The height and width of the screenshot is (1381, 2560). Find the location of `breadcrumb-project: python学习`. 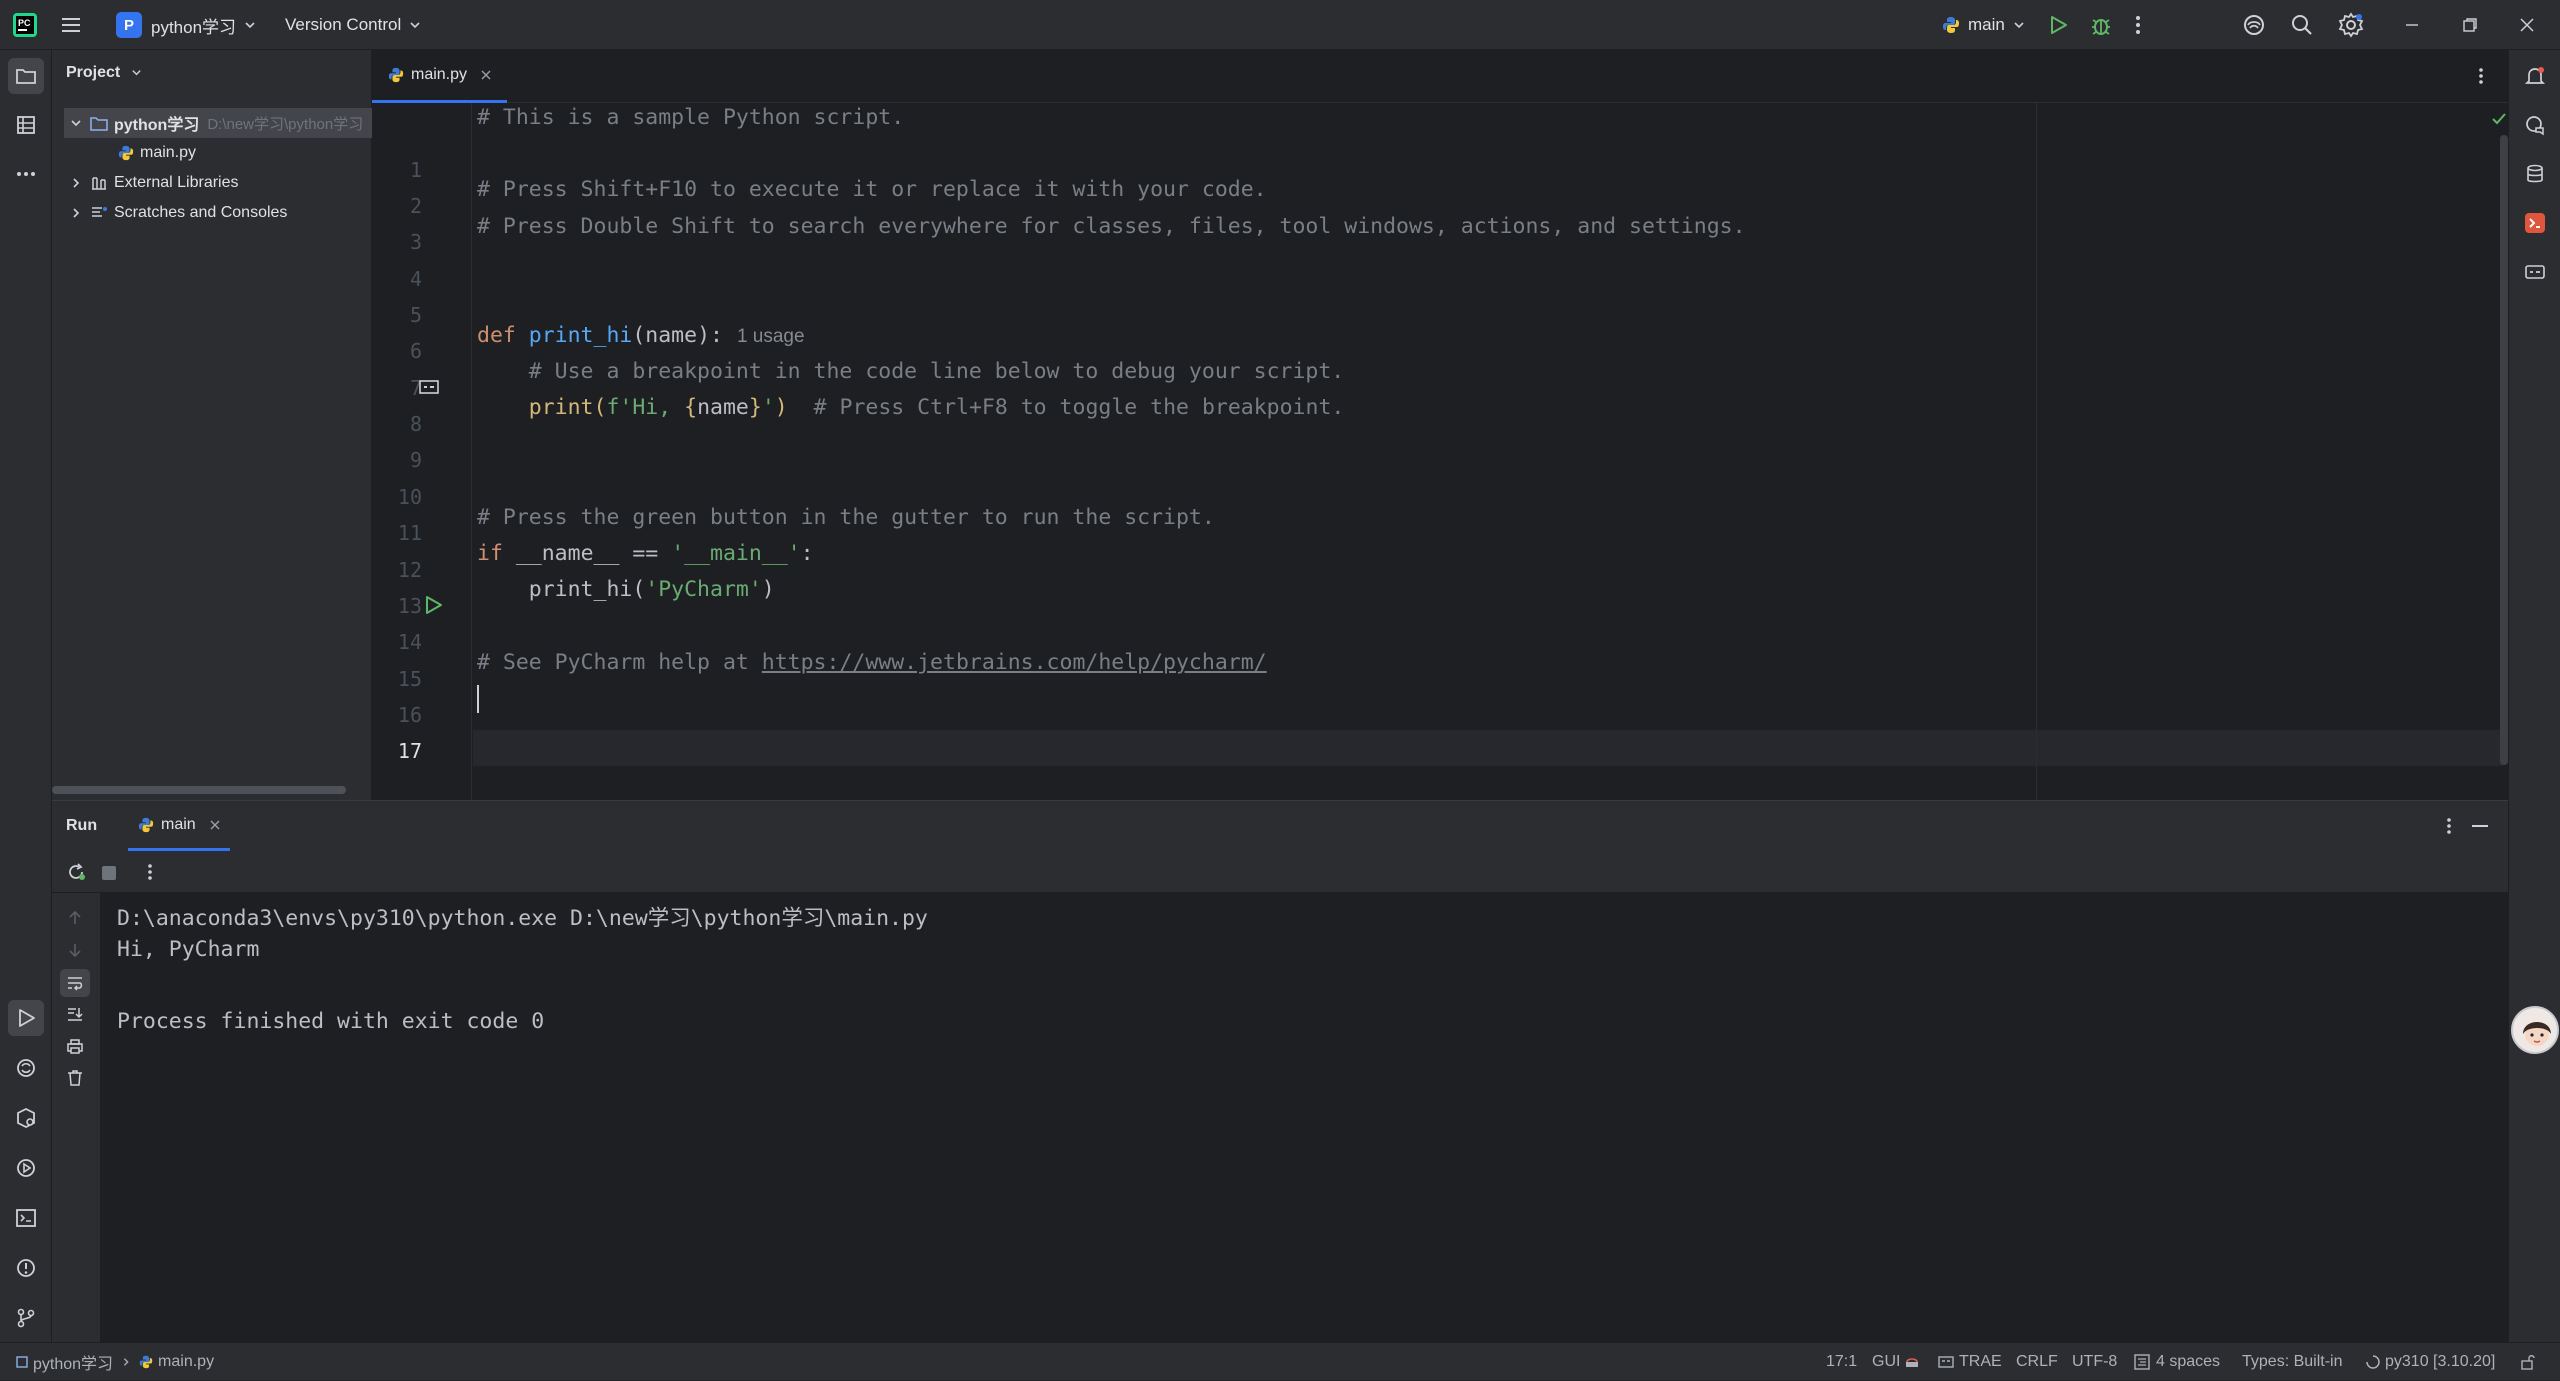

breadcrumb-project: python学习 is located at coordinates (73, 1362).